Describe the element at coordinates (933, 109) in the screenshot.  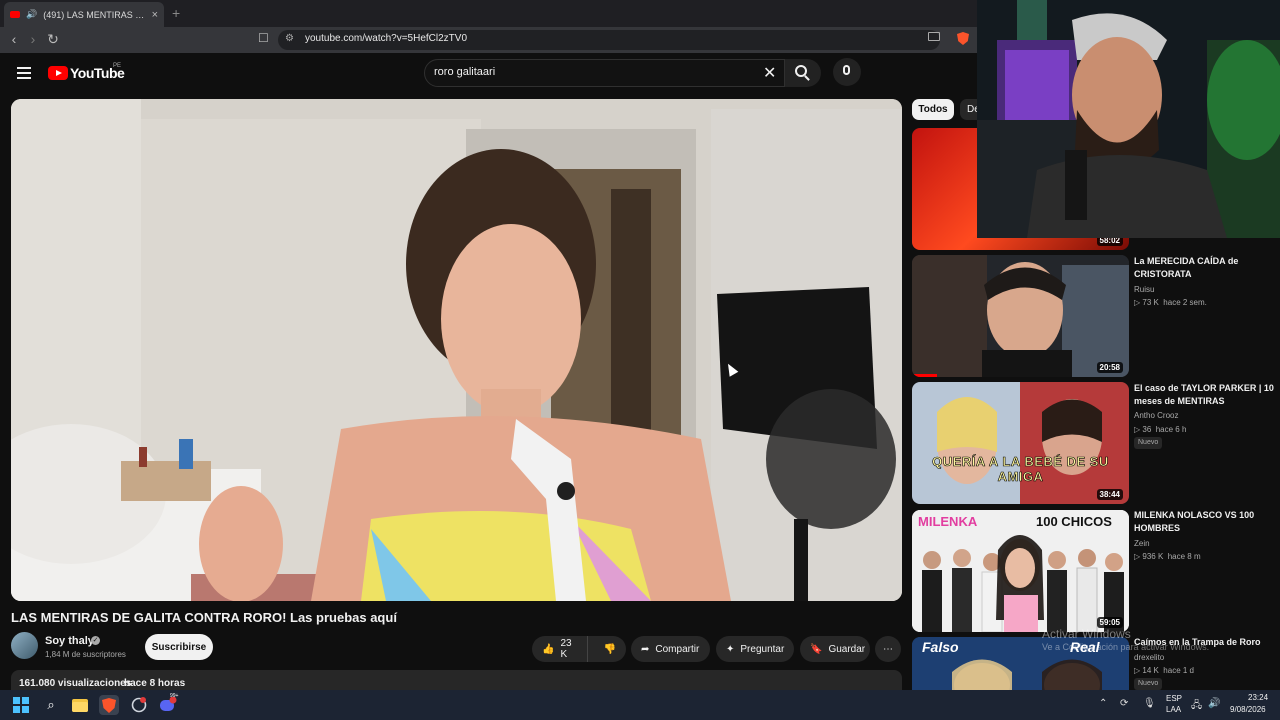
I see `chip-all: Todos` at that location.